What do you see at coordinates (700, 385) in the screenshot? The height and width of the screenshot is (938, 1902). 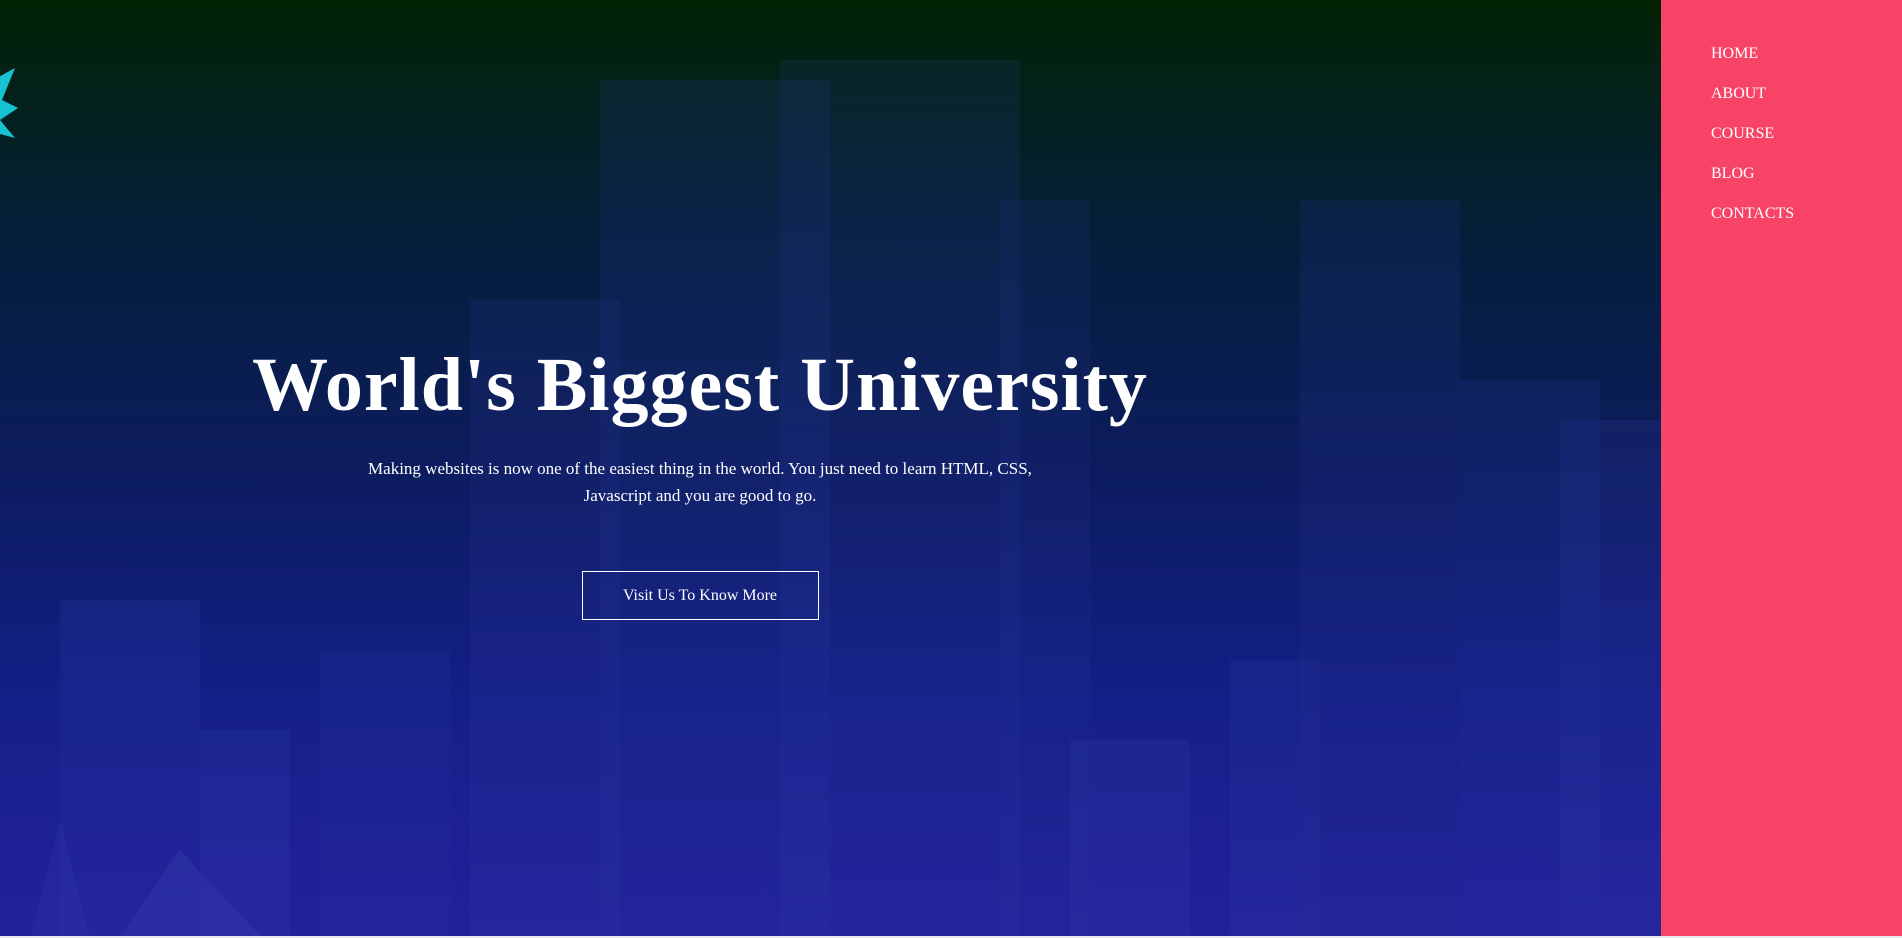 I see `hero-title: World's Biggest University` at bounding box center [700, 385].